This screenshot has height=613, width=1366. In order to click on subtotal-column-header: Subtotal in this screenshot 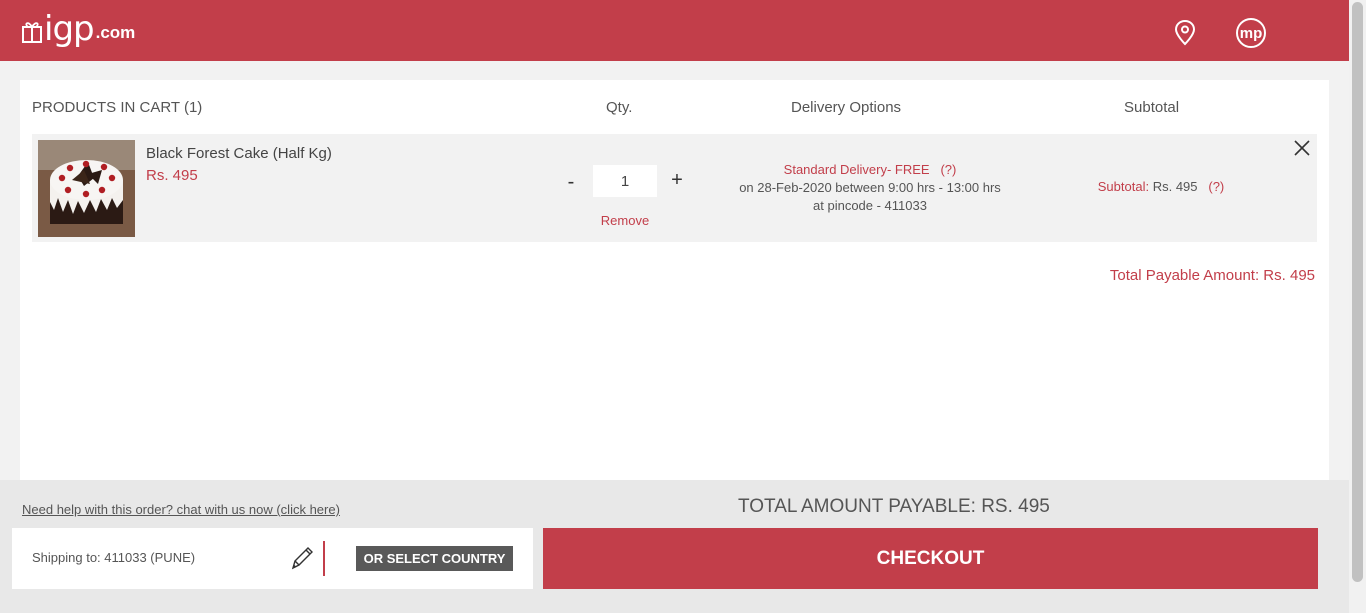, I will do `click(1152, 107)`.